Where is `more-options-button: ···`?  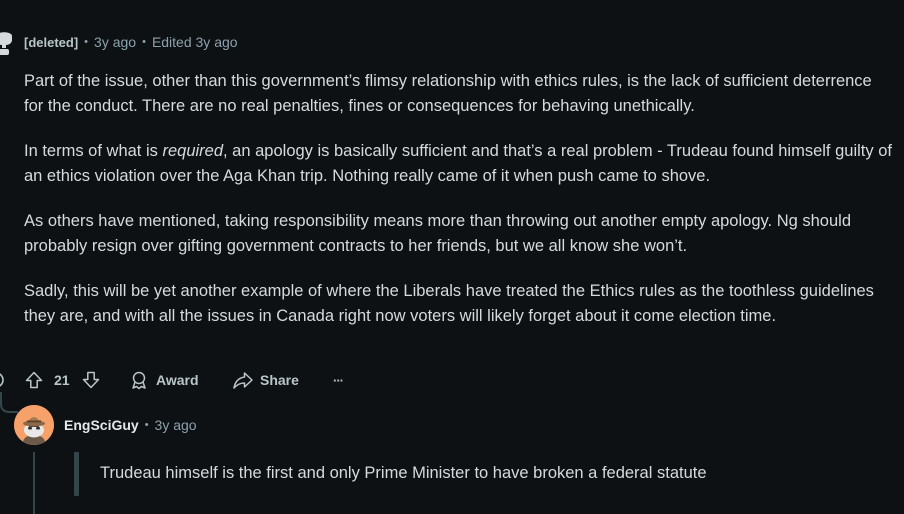 more-options-button: ··· is located at coordinates (338, 380).